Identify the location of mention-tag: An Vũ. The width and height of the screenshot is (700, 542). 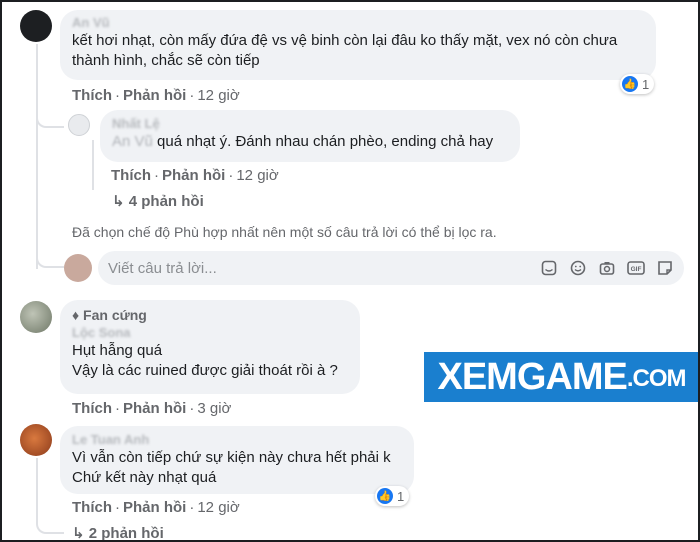
(132, 141).